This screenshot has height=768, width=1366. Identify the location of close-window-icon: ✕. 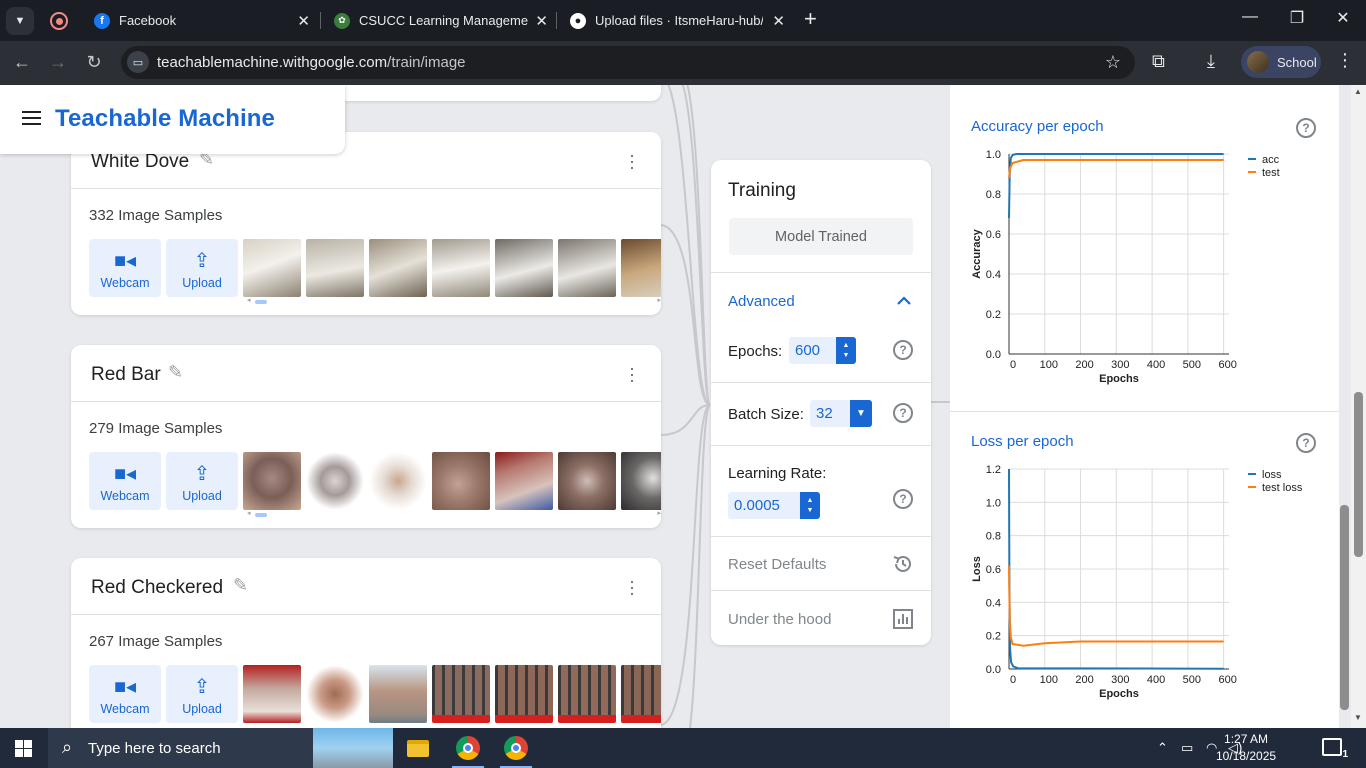
(1343, 18).